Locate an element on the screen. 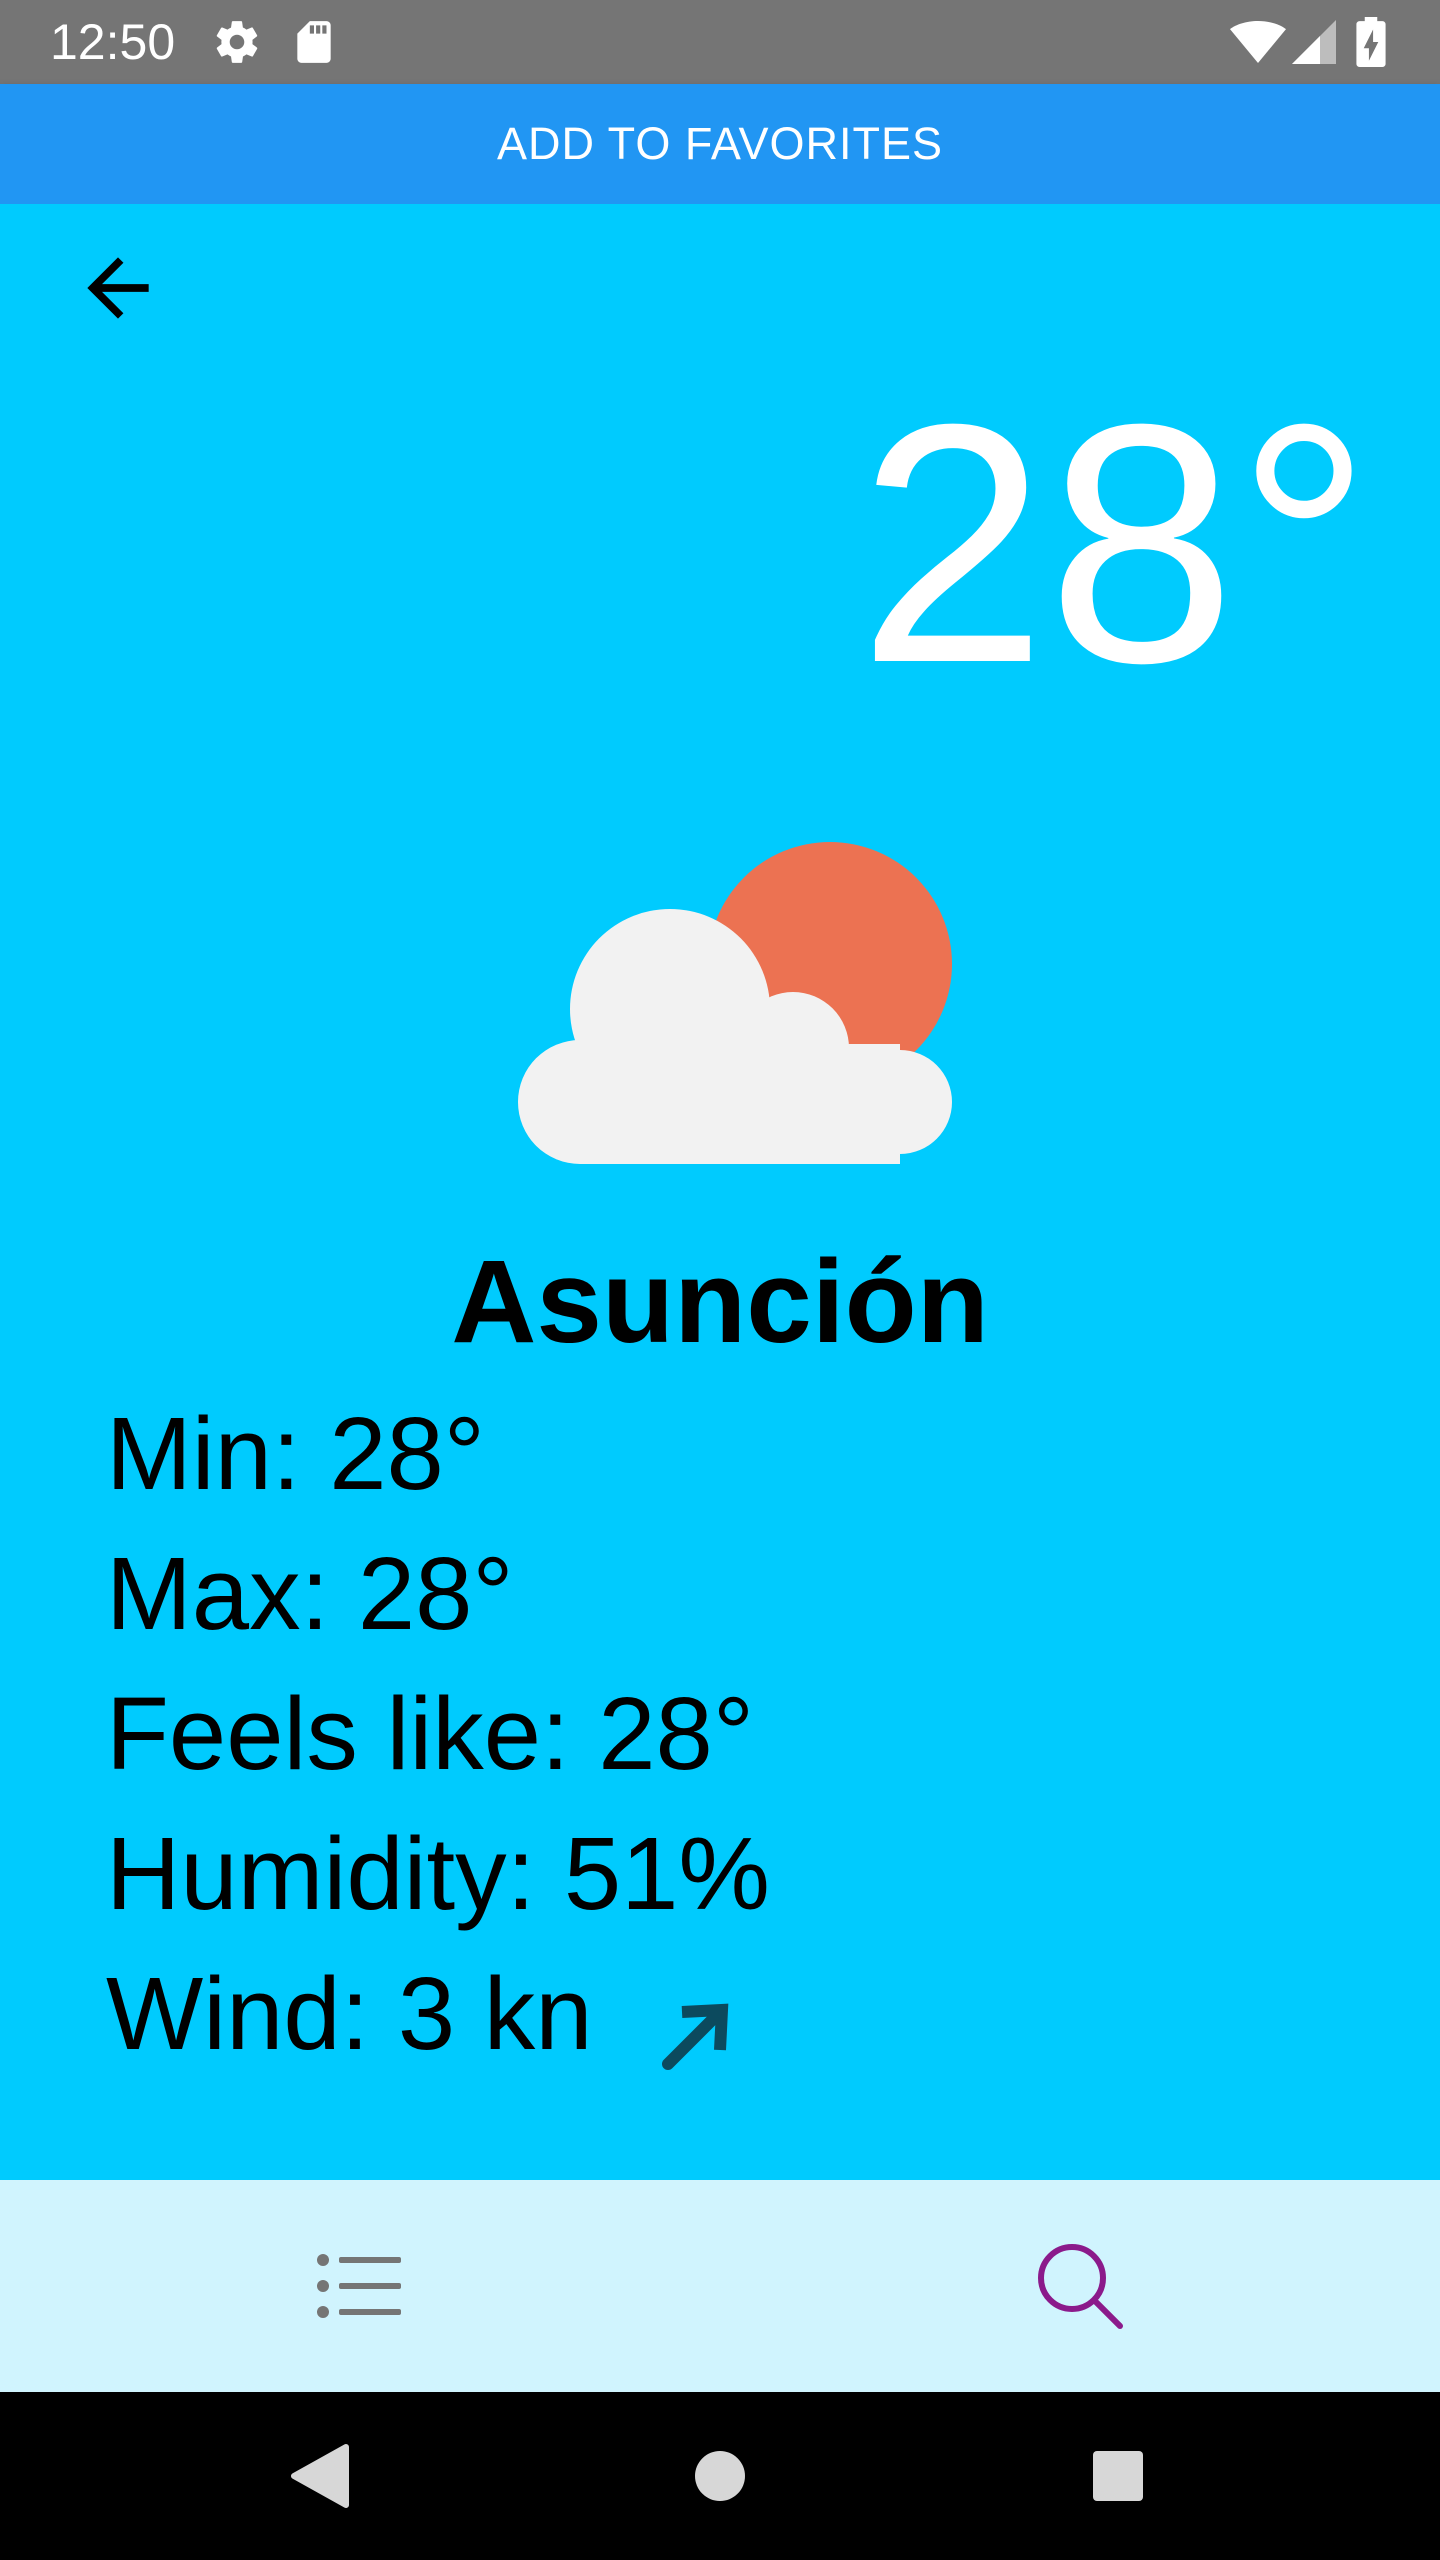 Image resolution: width=1440 pixels, height=2560 pixels. add-to-favorites-label: ADD TO FAVORITES is located at coordinates (720, 143).